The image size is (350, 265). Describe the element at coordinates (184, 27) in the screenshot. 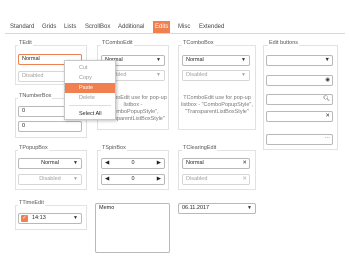

I see `tab-misc: Misc` at that location.